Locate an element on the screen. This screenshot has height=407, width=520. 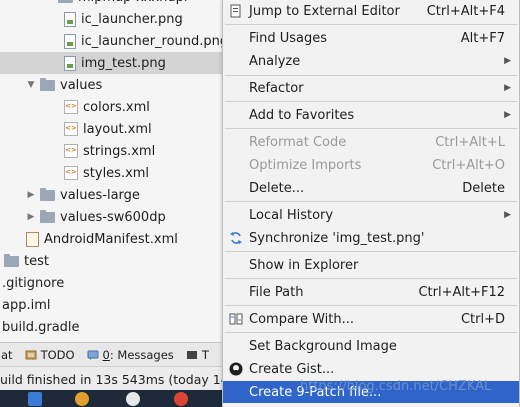
menu-item-shortcut: Ctrl+Alt+F12 is located at coordinates (461, 292).